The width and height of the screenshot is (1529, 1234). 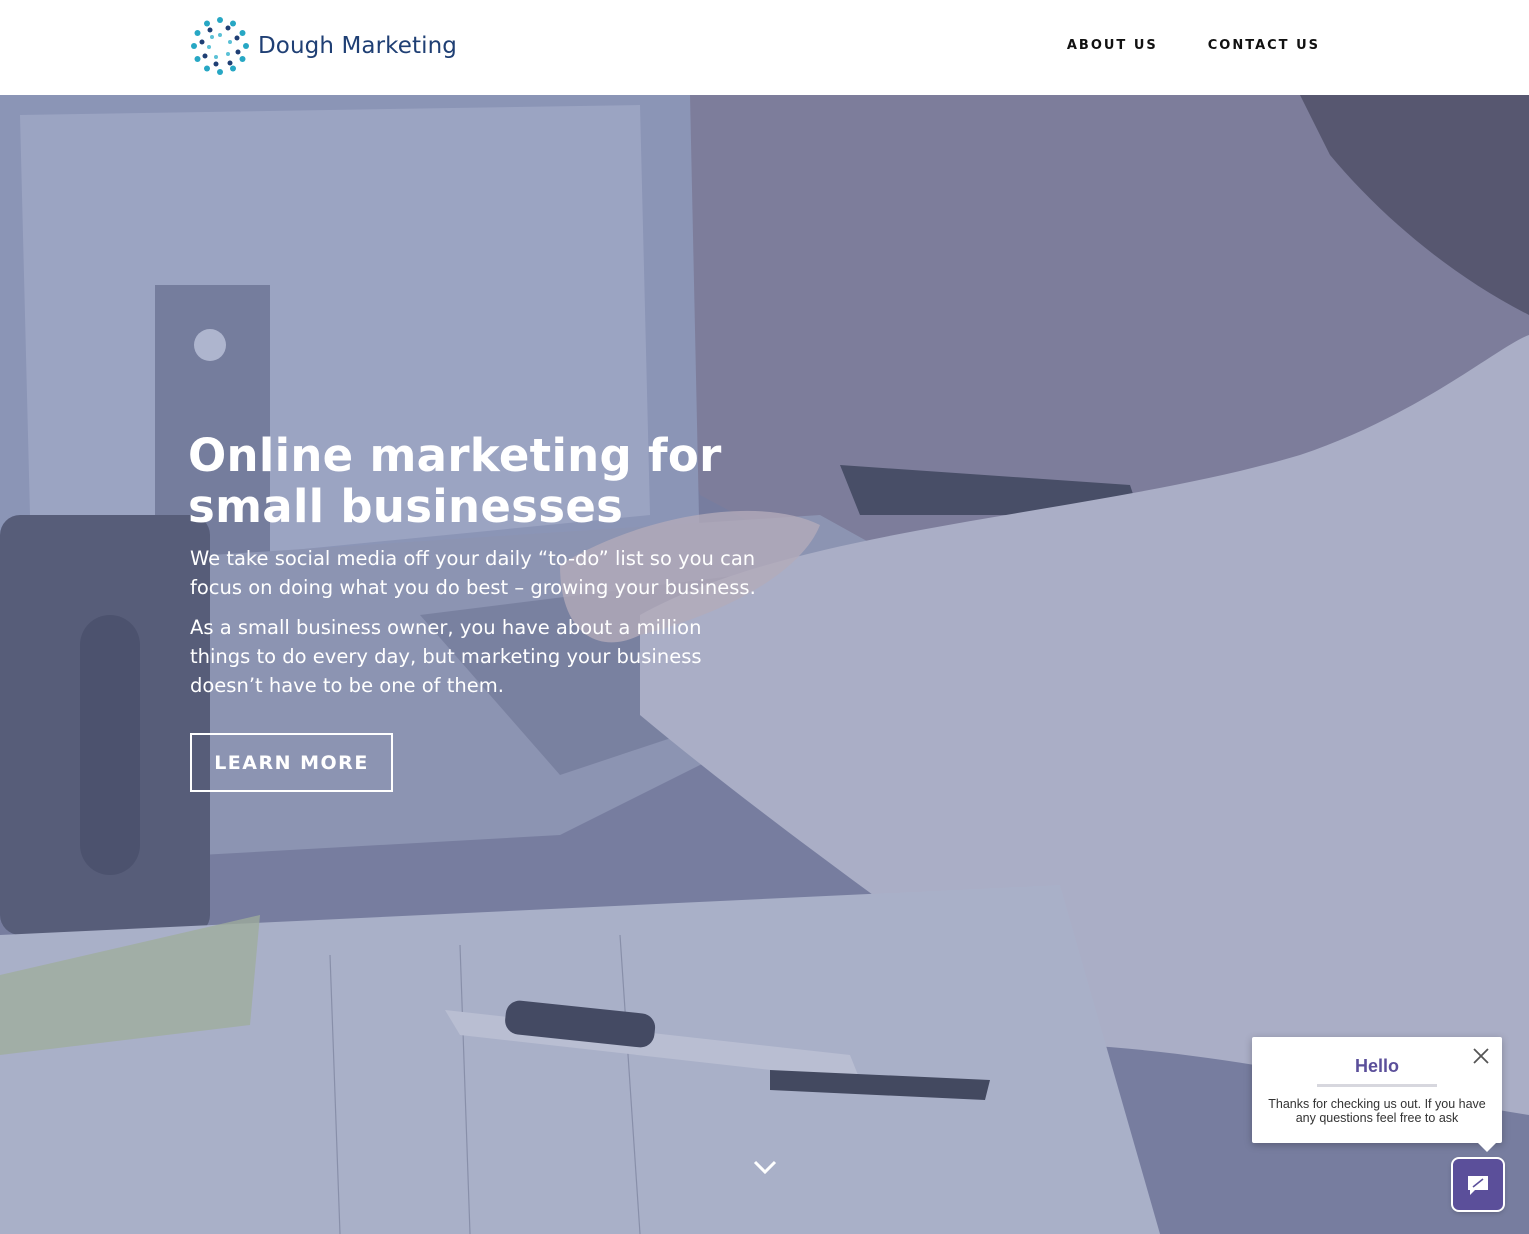 What do you see at coordinates (455, 455) in the screenshot?
I see `hero-title-line1: Online marketing for` at bounding box center [455, 455].